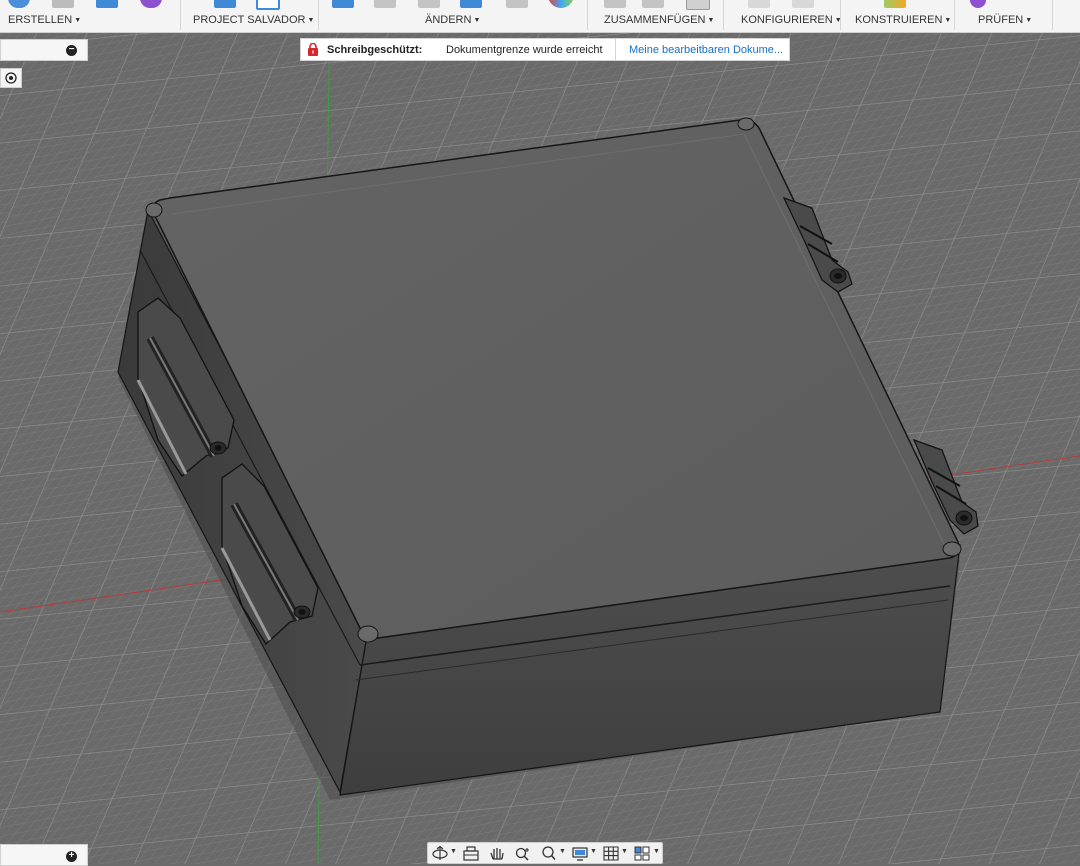 The height and width of the screenshot is (866, 1080). I want to click on fillet-icon, so click(385, 4).